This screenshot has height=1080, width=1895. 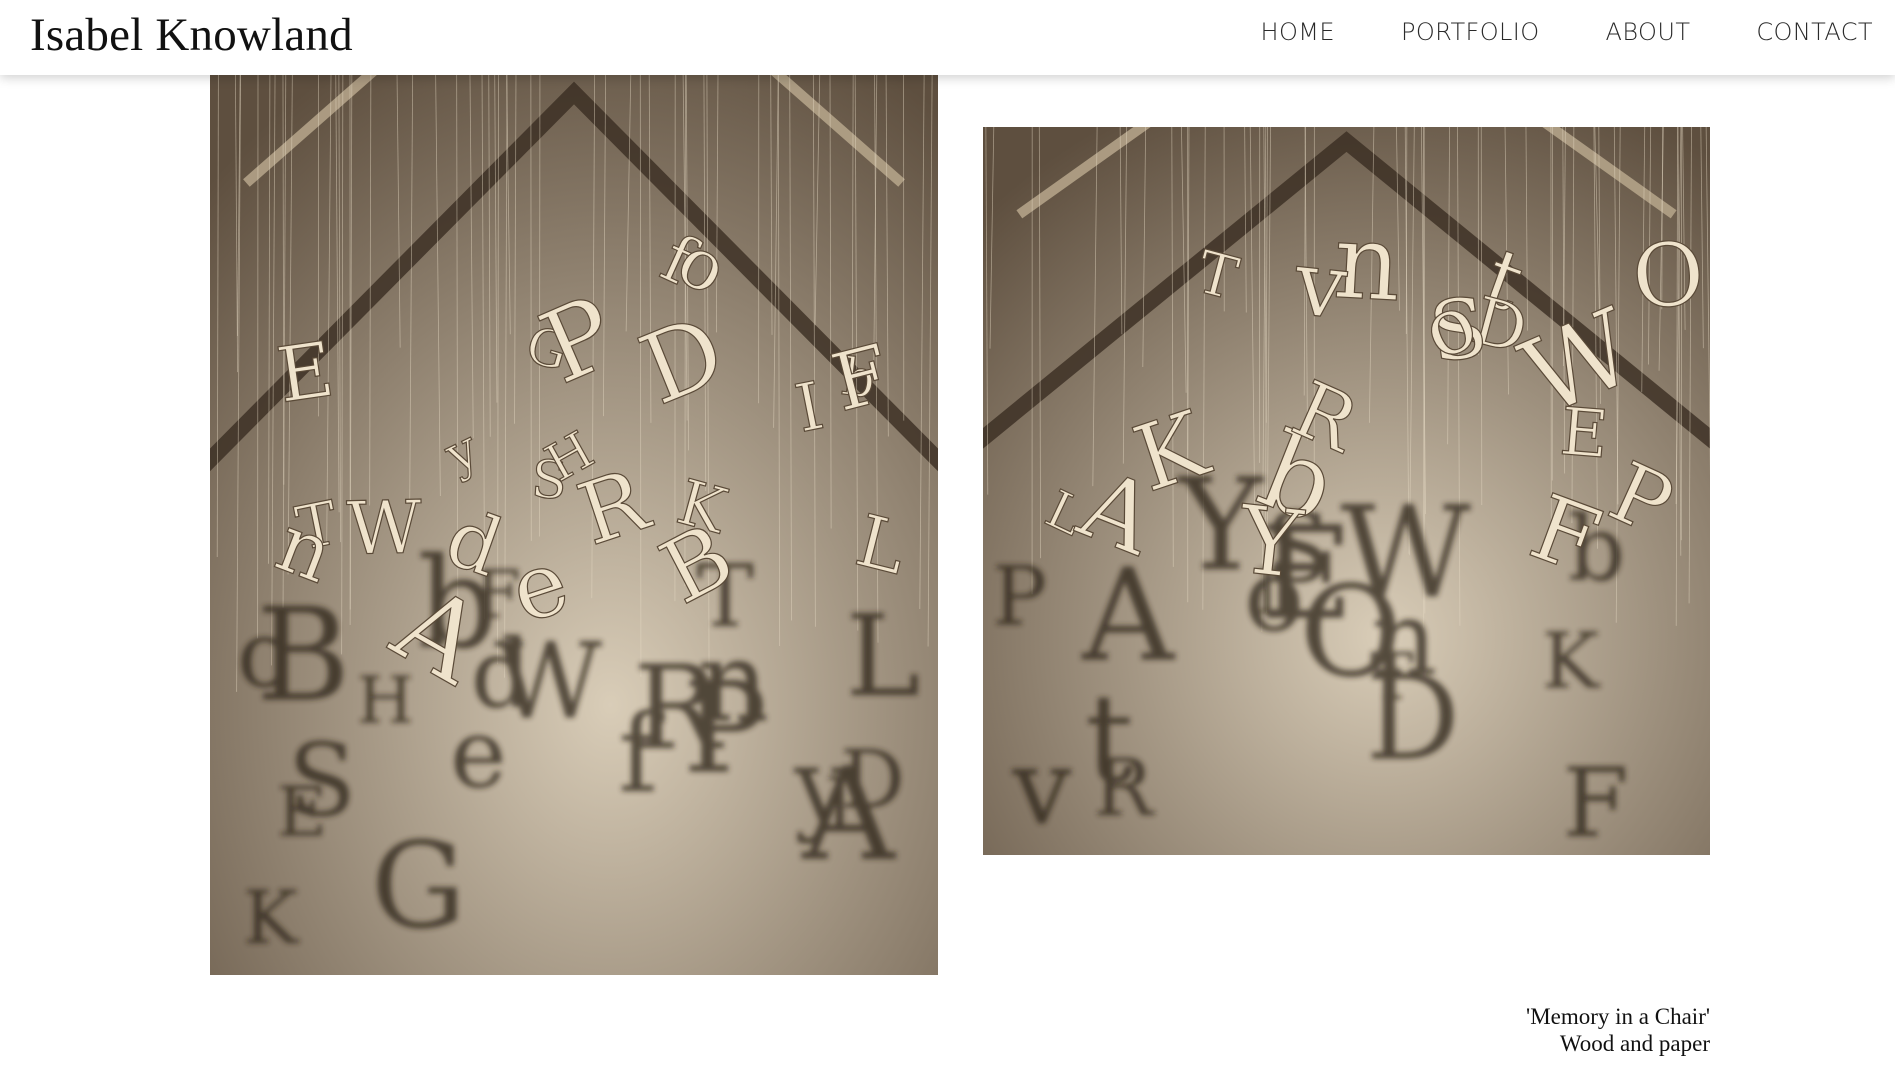 I want to click on svg-text: L, so click(x=883, y=657).